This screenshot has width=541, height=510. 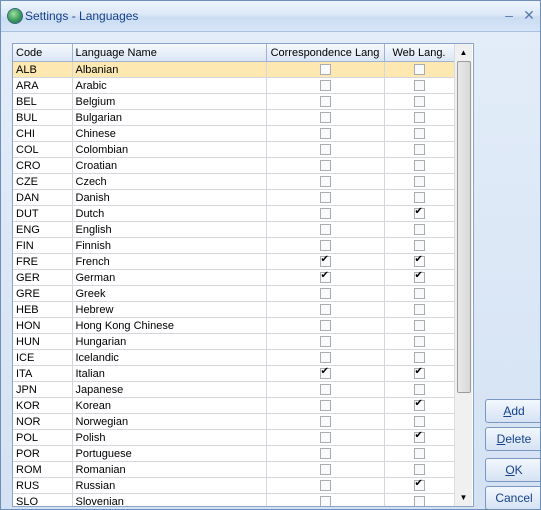 What do you see at coordinates (169, 245) in the screenshot?
I see `language-name-cell: Finnish` at bounding box center [169, 245].